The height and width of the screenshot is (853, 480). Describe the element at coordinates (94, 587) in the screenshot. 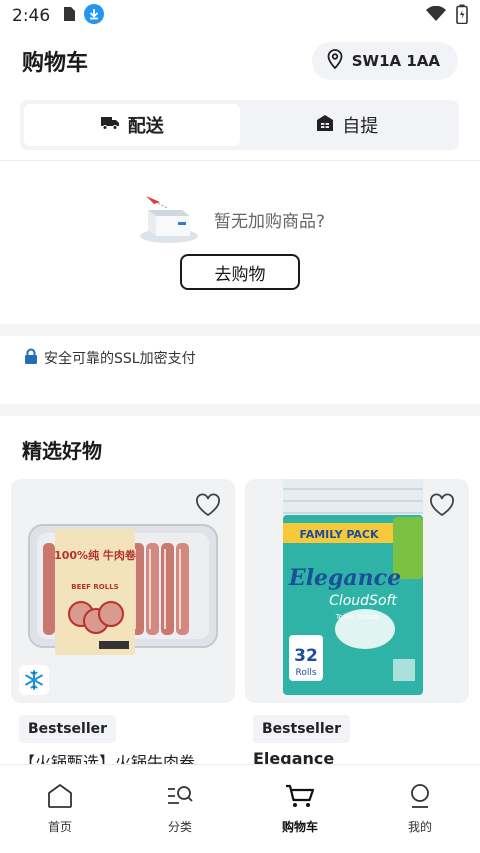

I see `package-sub-text: BEEF ROLLS` at that location.